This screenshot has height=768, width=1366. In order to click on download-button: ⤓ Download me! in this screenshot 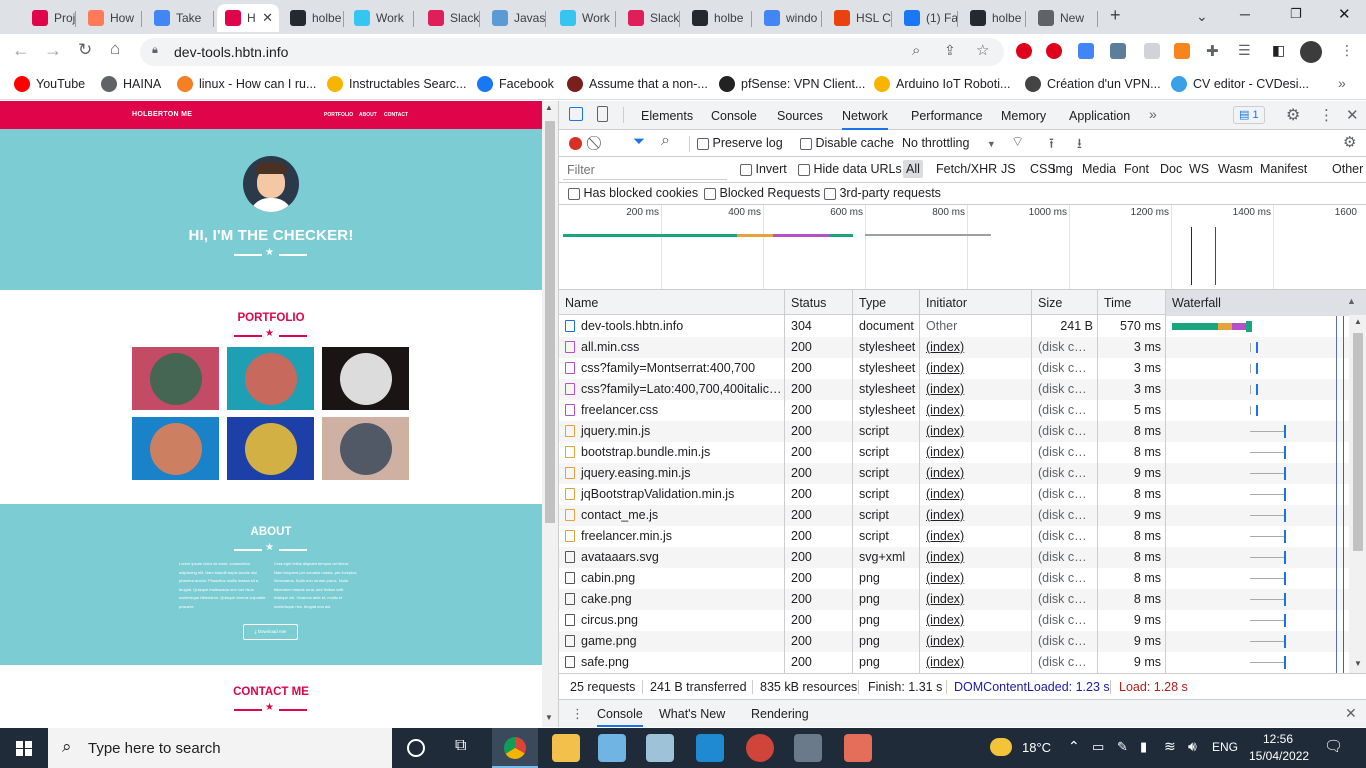, I will do `click(270, 632)`.